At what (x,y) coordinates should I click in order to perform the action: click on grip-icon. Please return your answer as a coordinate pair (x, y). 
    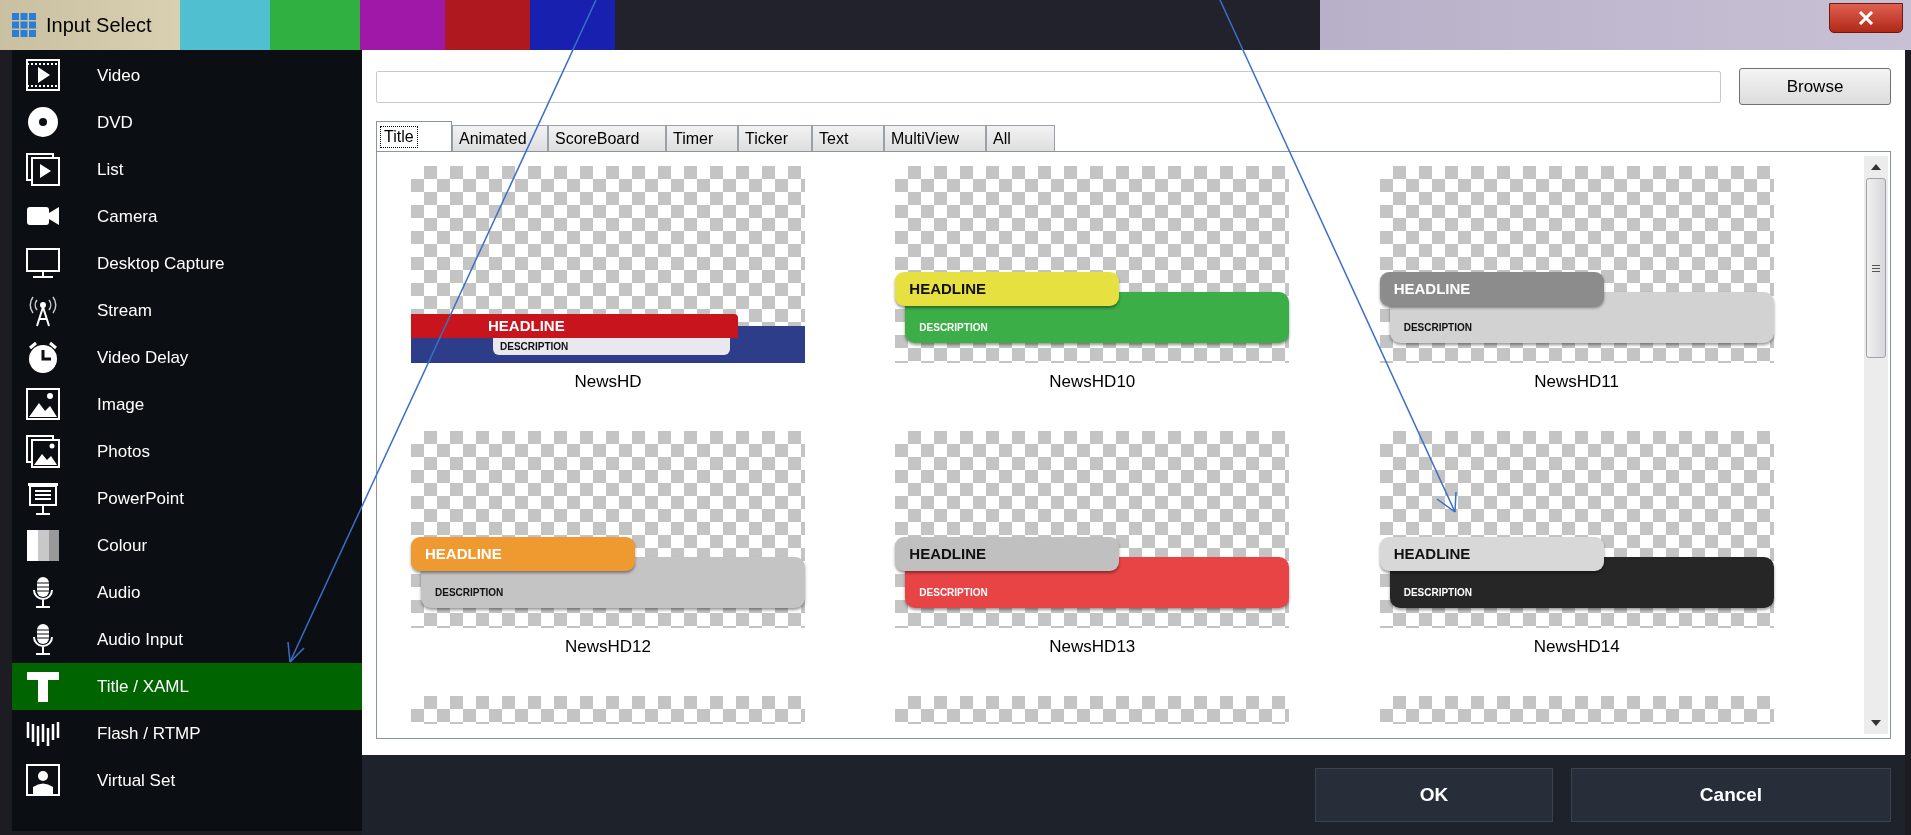
    Looking at the image, I should click on (1876, 268).